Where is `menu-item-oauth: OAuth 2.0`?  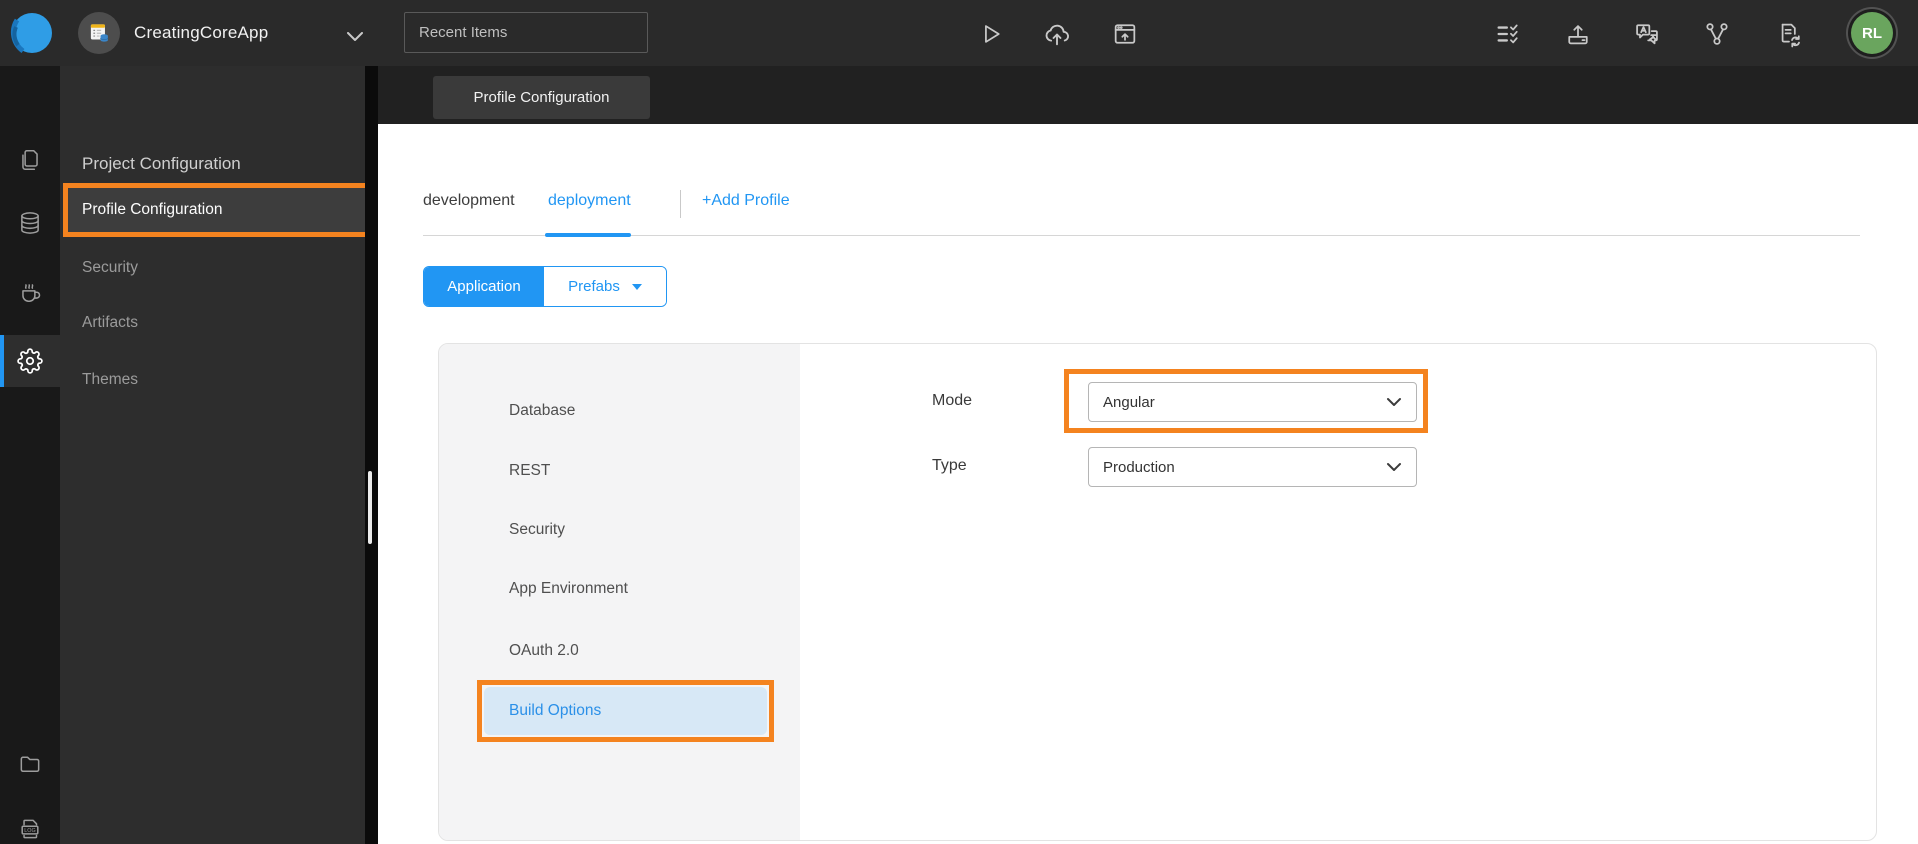 menu-item-oauth: OAuth 2.0 is located at coordinates (619, 651).